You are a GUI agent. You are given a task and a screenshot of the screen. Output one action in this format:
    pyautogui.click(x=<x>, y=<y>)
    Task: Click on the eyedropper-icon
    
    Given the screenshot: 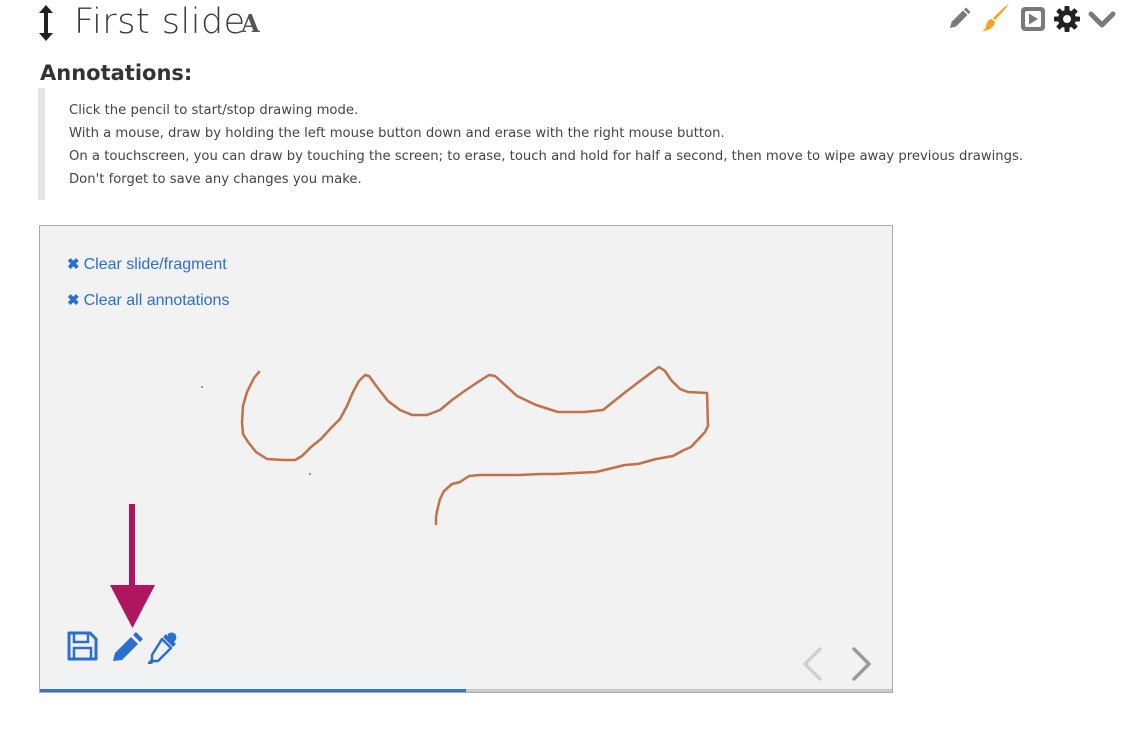 What is the action you would take?
    pyautogui.click(x=163, y=647)
    